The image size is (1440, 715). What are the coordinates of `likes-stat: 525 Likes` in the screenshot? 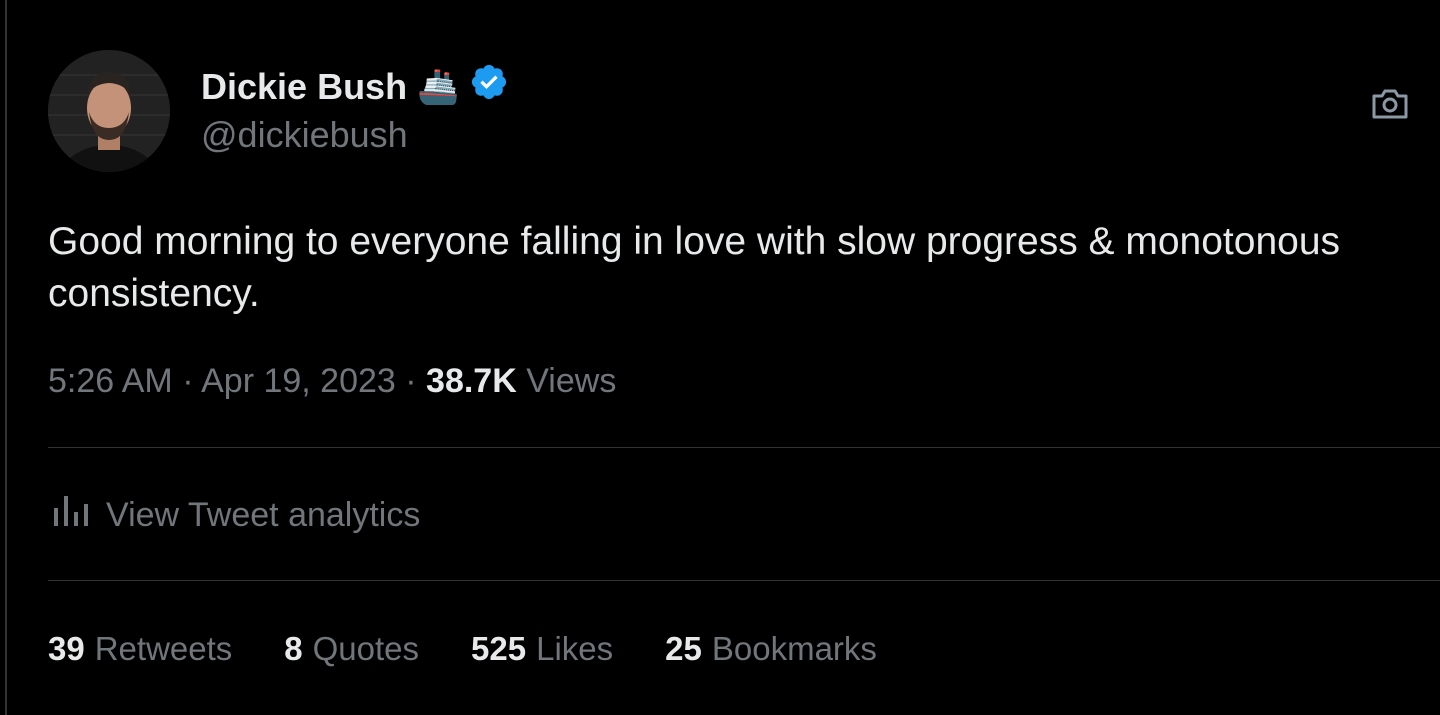 It's located at (542, 649).